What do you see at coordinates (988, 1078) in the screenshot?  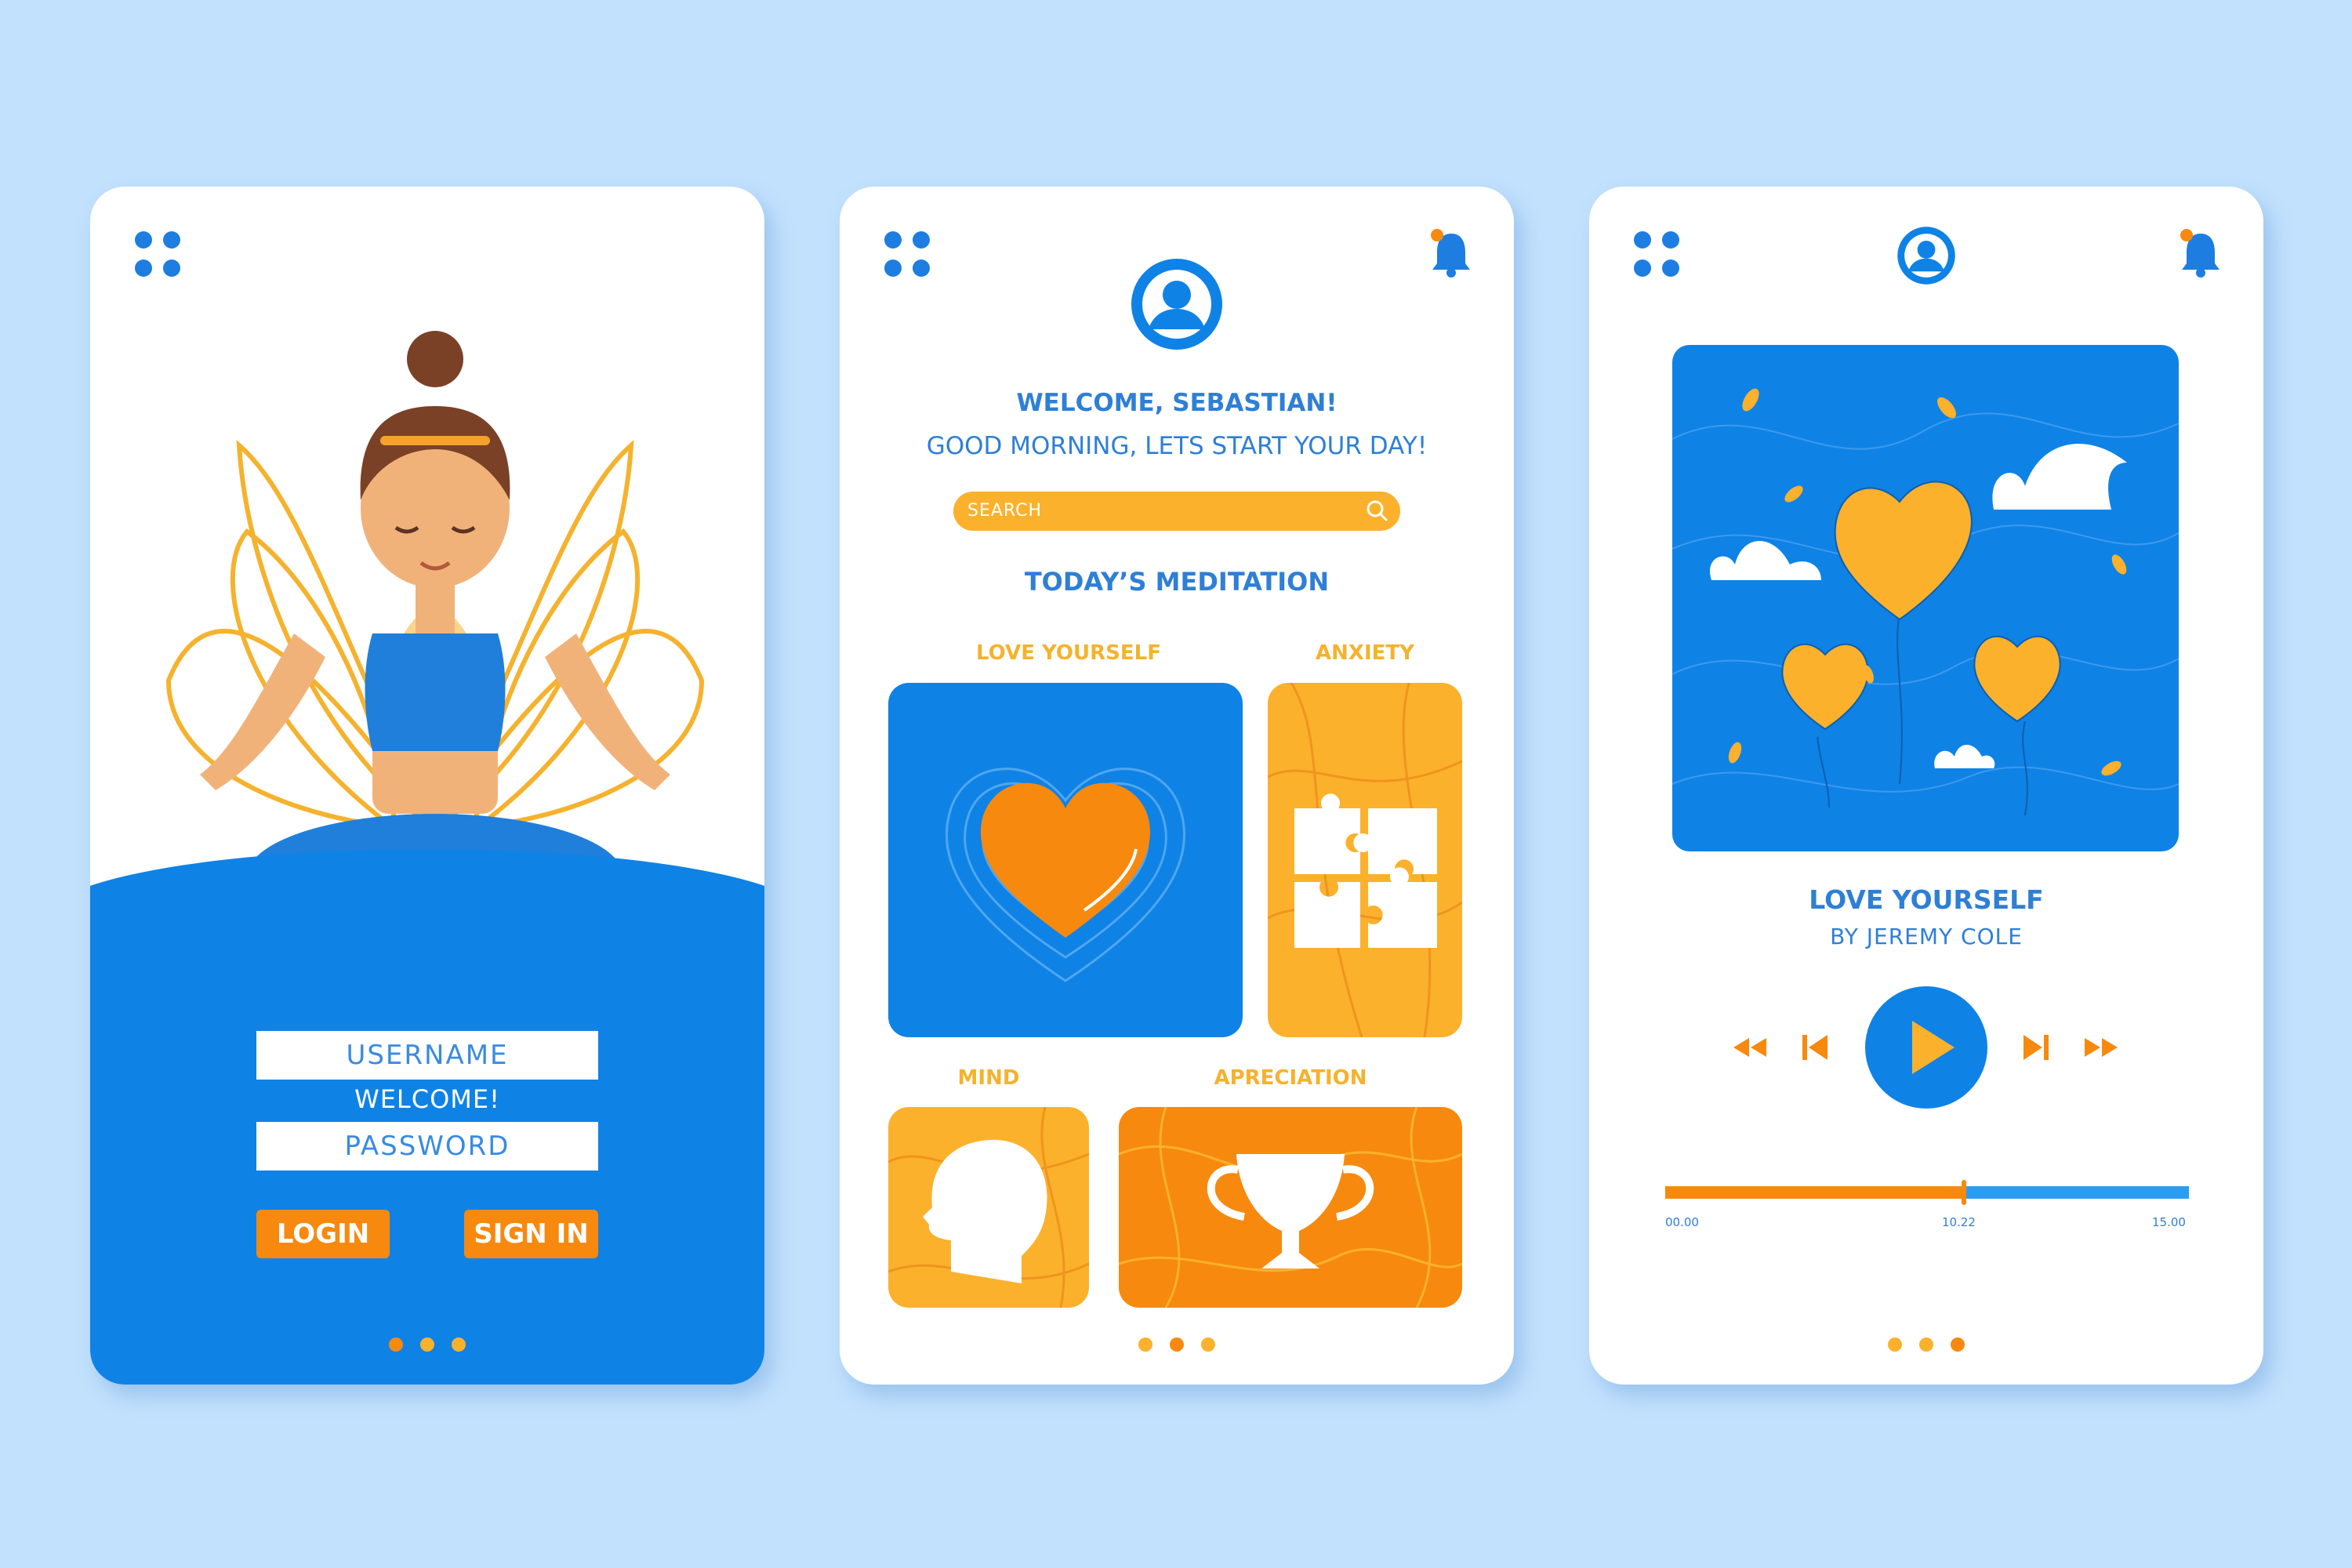 I see `tile-label-mind: MIND` at bounding box center [988, 1078].